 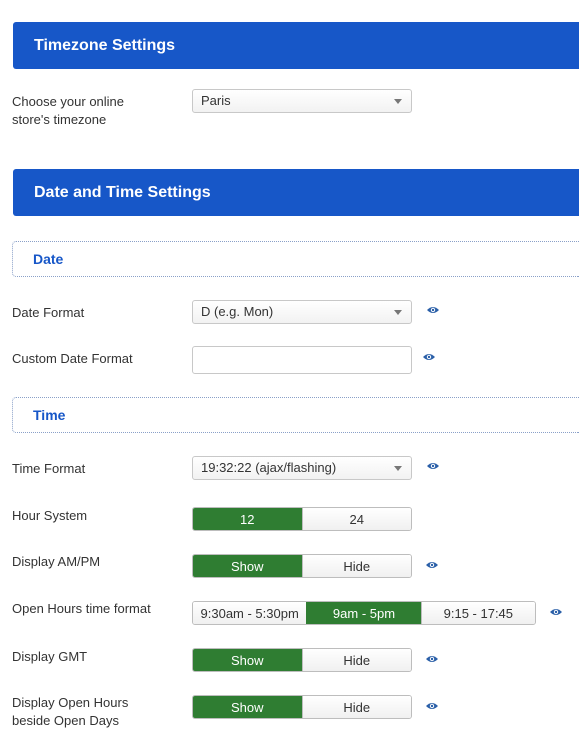 What do you see at coordinates (302, 312) in the screenshot?
I see `date-format-select: D (e.g. Mon)` at bounding box center [302, 312].